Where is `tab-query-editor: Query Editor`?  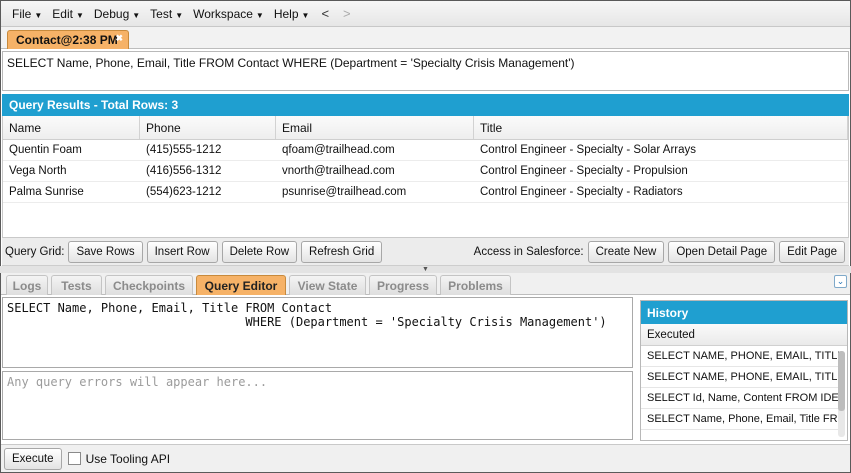
tab-query-editor: Query Editor is located at coordinates (241, 285).